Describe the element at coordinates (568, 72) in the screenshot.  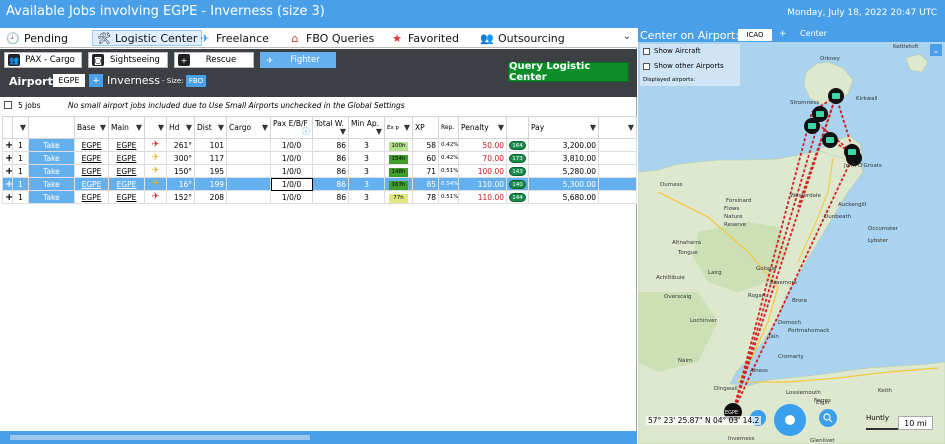
I see `query-logistic-center-button: Query Logistic Center` at that location.